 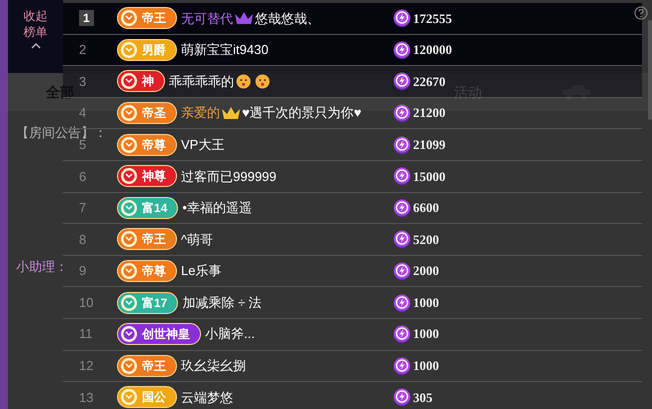 I want to click on user-name: 无可替代, so click(x=207, y=19).